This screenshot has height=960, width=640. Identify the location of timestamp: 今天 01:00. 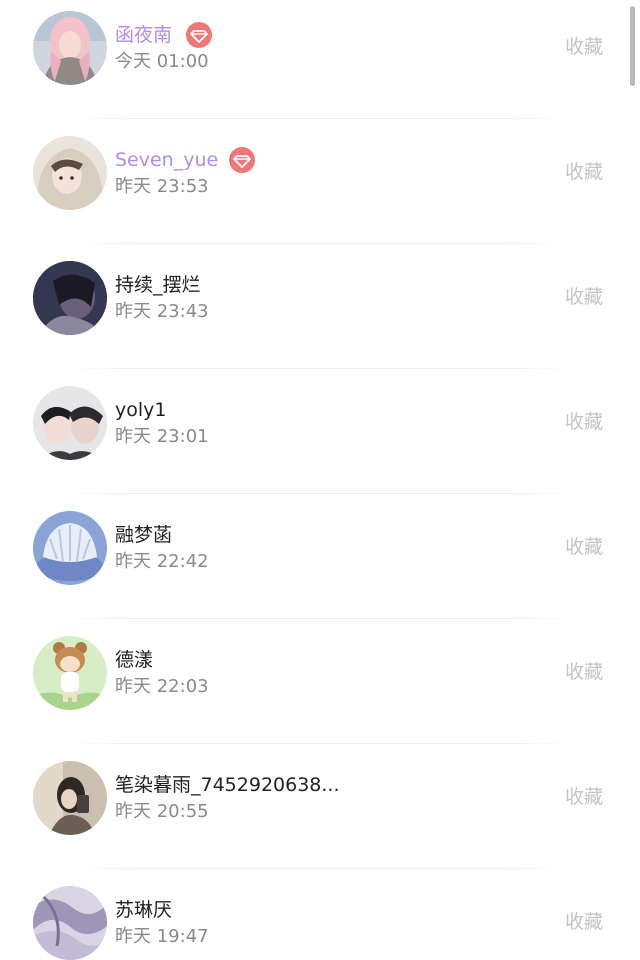
(162, 61).